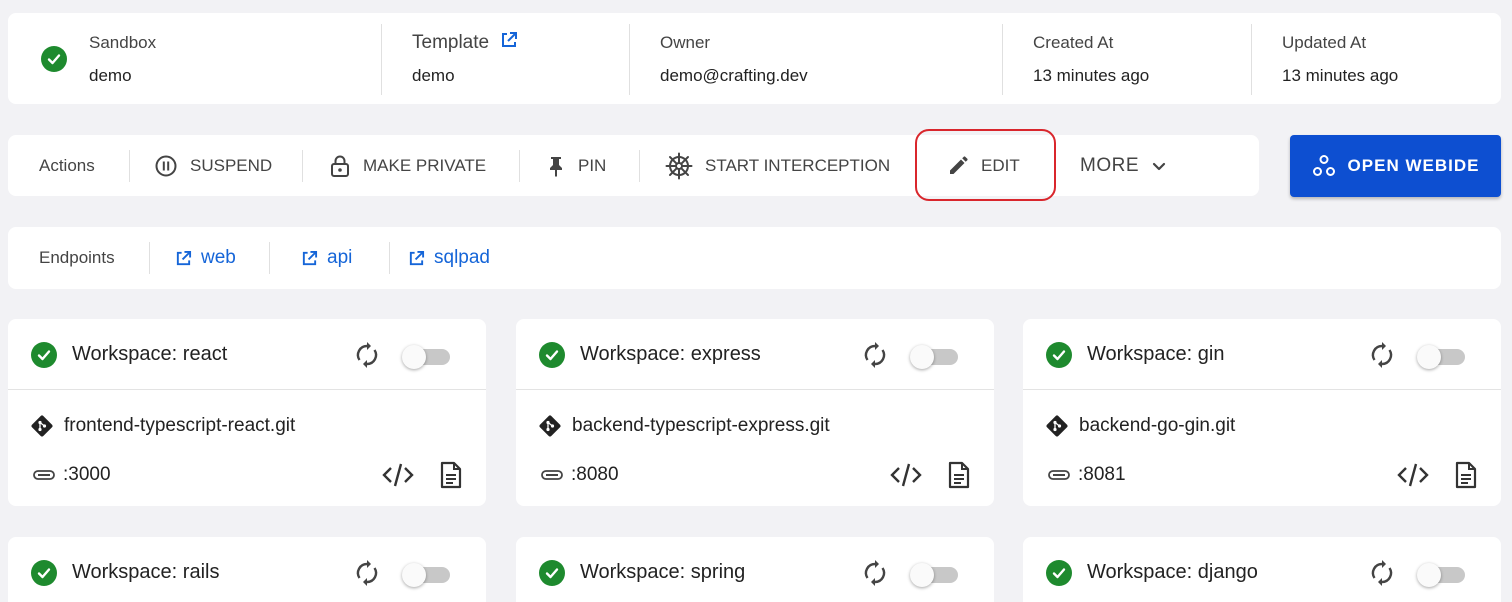  I want to click on workspace-title: Workspace: rails, so click(146, 572).